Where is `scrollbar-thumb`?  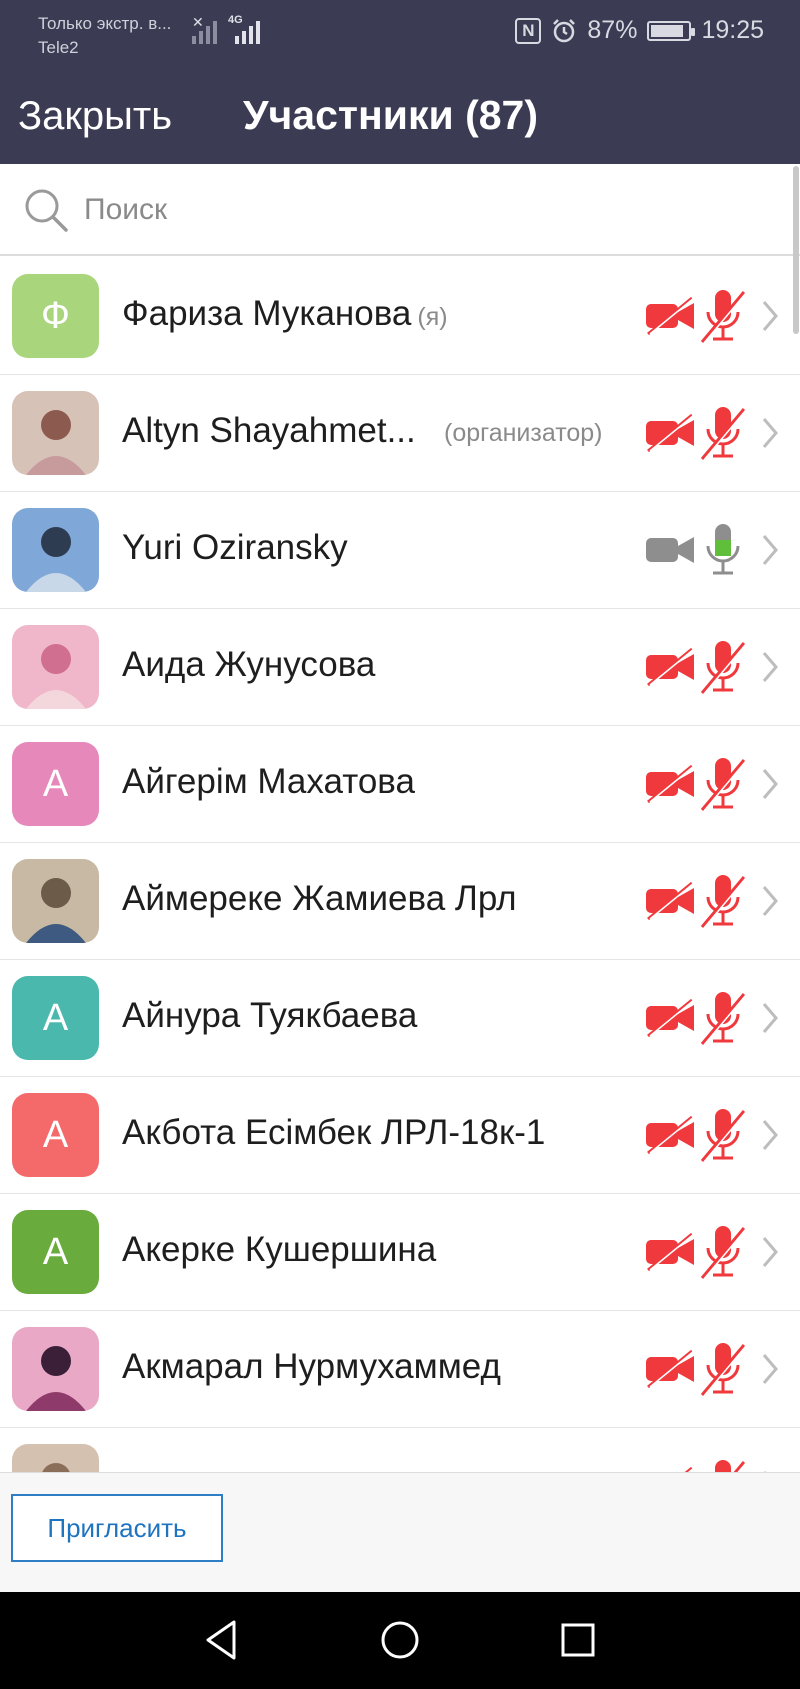 scrollbar-thumb is located at coordinates (796, 250).